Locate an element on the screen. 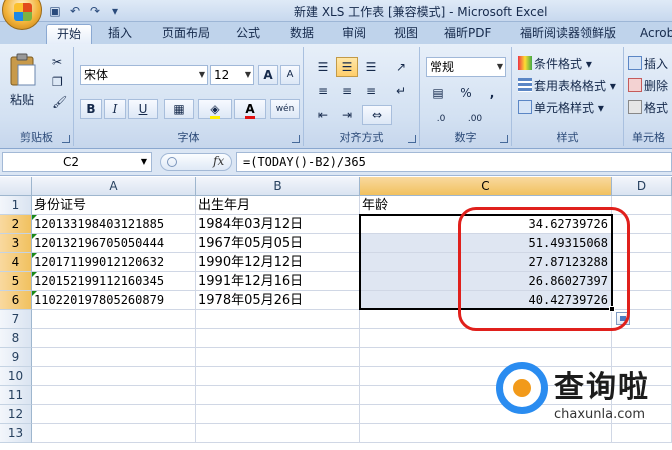  grow-font-button: A is located at coordinates (268, 75).